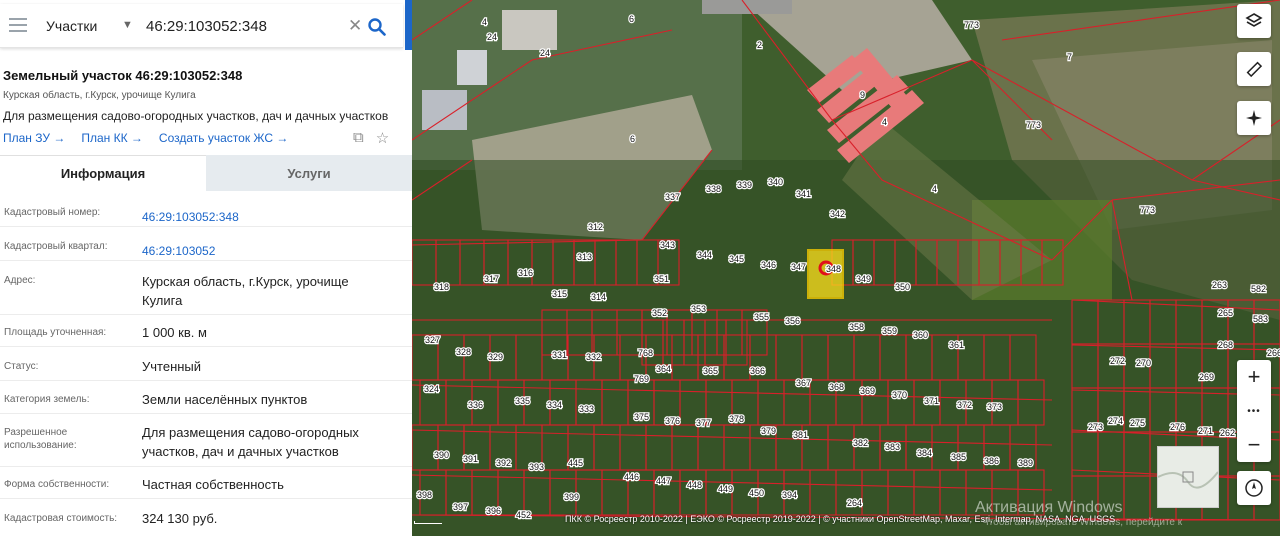 The image size is (1280, 536). What do you see at coordinates (672, 197) in the screenshot?
I see `parcel-number-label: 337` at bounding box center [672, 197].